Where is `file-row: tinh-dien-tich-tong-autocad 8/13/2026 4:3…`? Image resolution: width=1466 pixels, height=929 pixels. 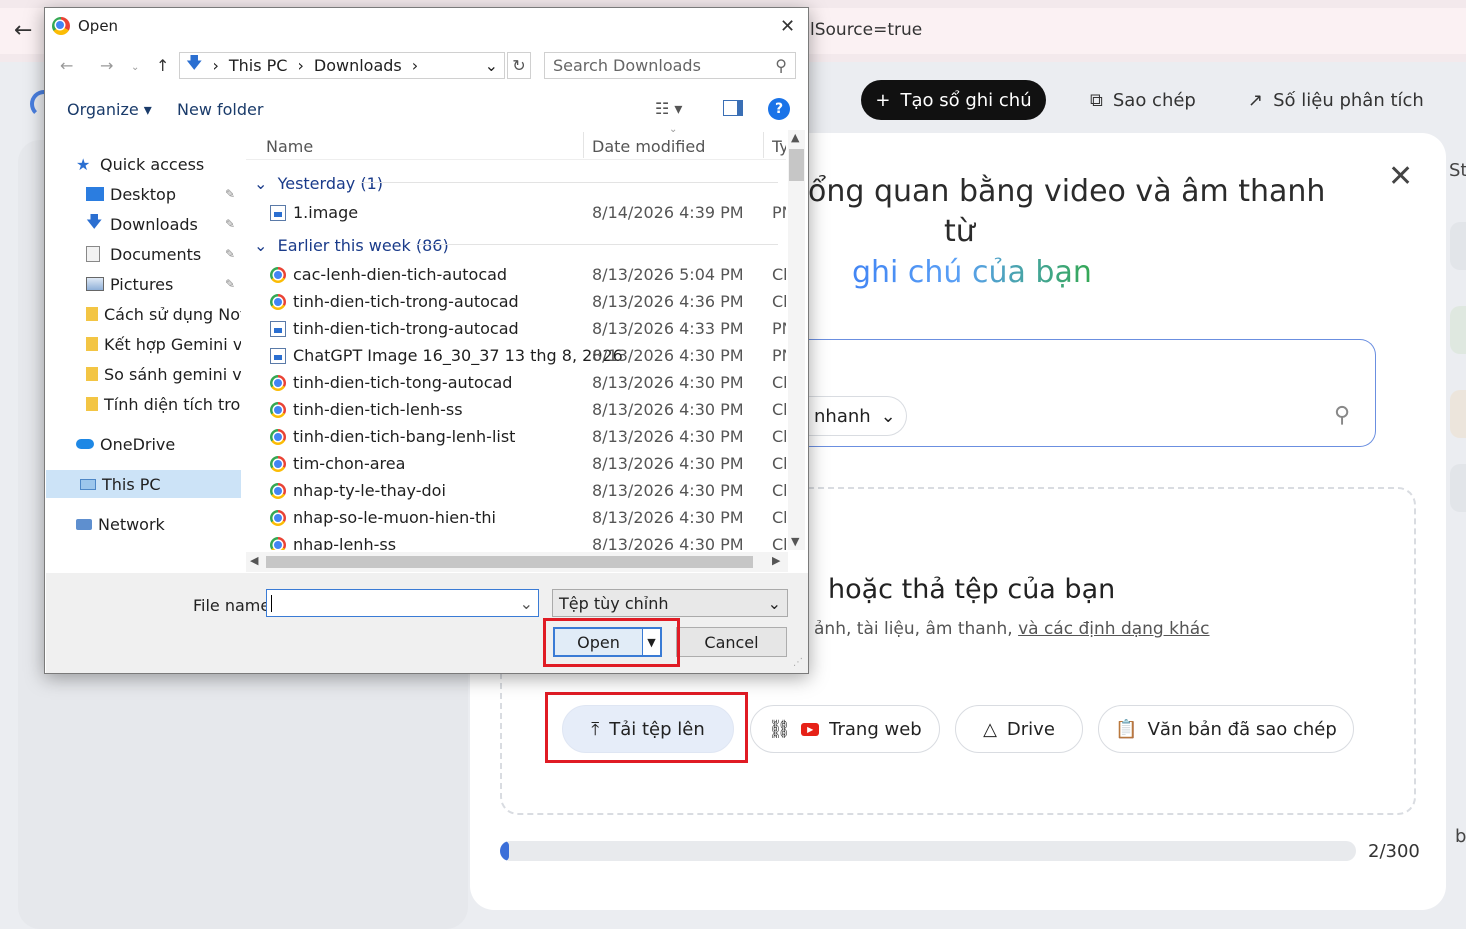
file-row: tinh-dien-tich-tong-autocad 8/13/2026 4:3… is located at coordinates (516, 382).